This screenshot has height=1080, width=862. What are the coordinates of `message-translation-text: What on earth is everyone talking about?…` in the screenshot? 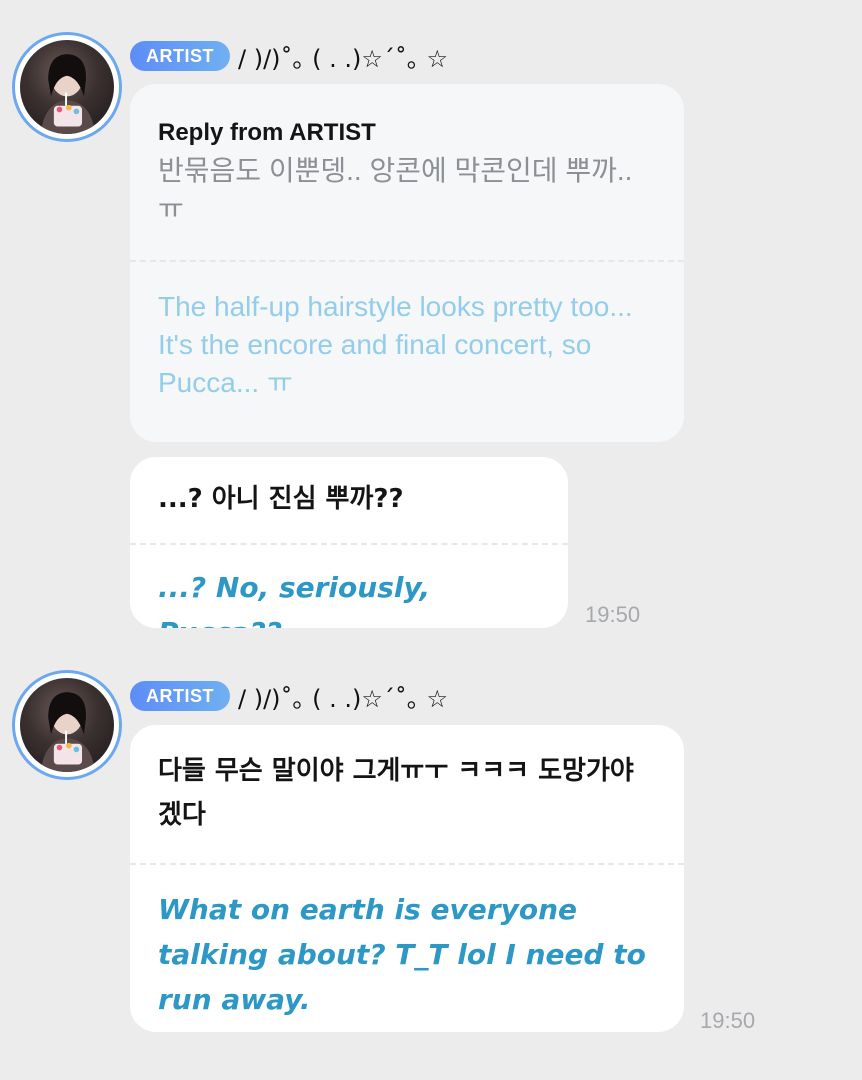 It's located at (402, 954).